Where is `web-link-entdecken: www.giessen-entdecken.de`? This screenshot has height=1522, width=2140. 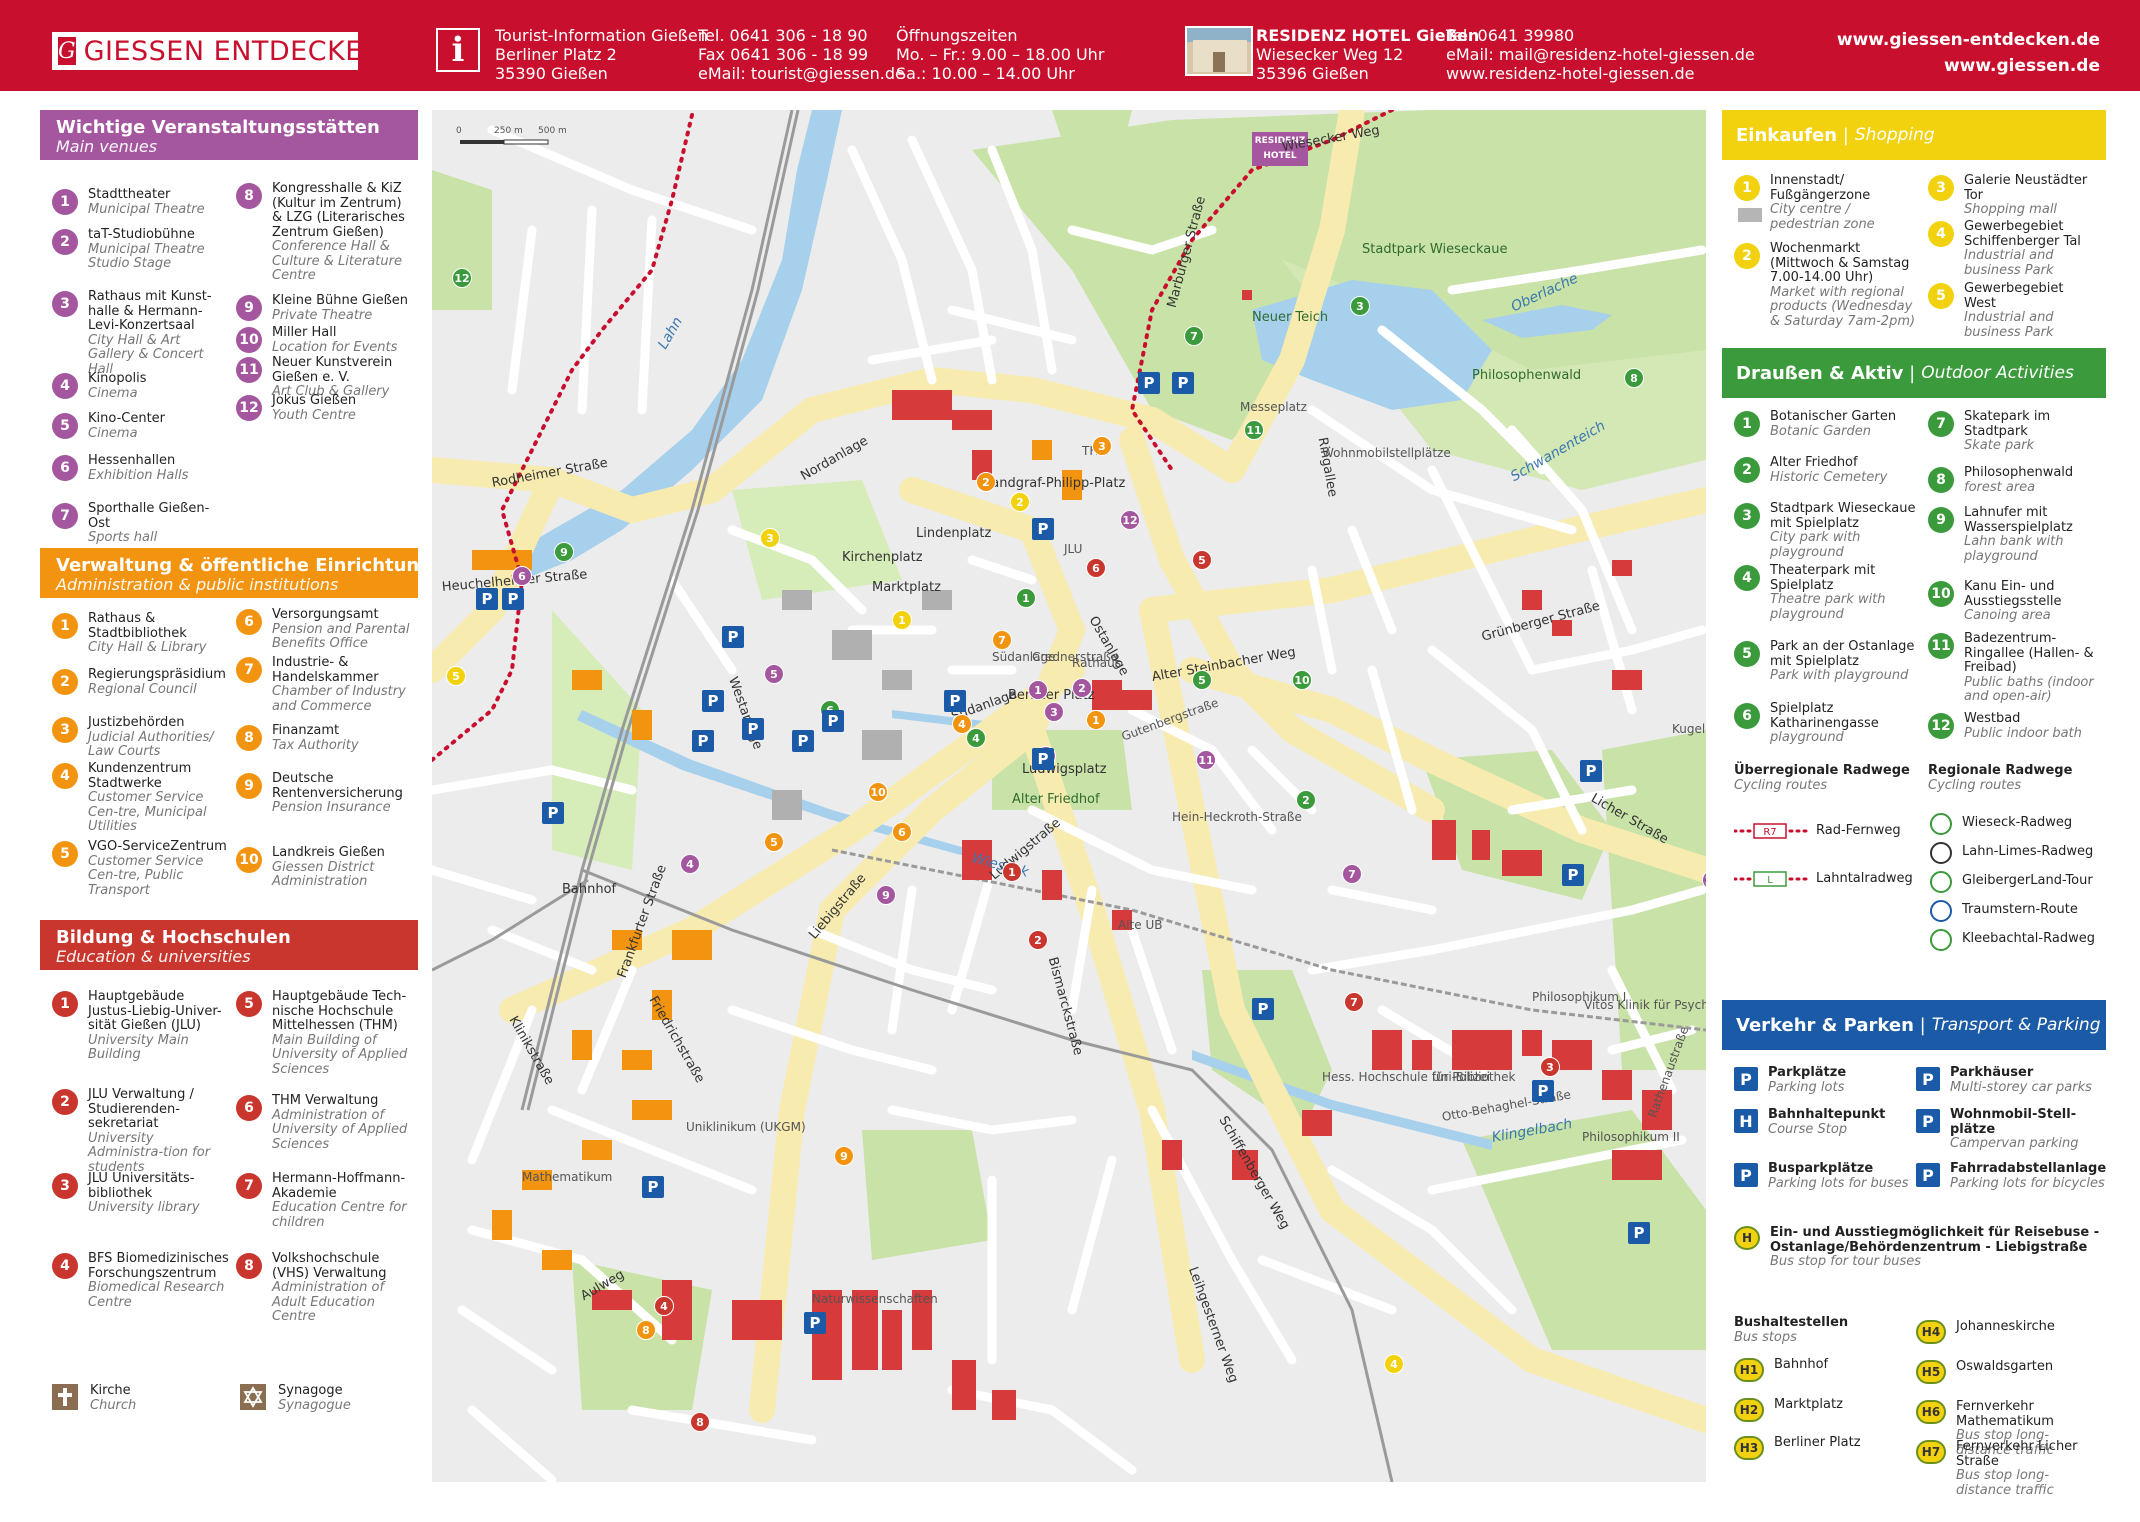
web-link-entdecken: www.giessen-entdecken.de is located at coordinates (1968, 40).